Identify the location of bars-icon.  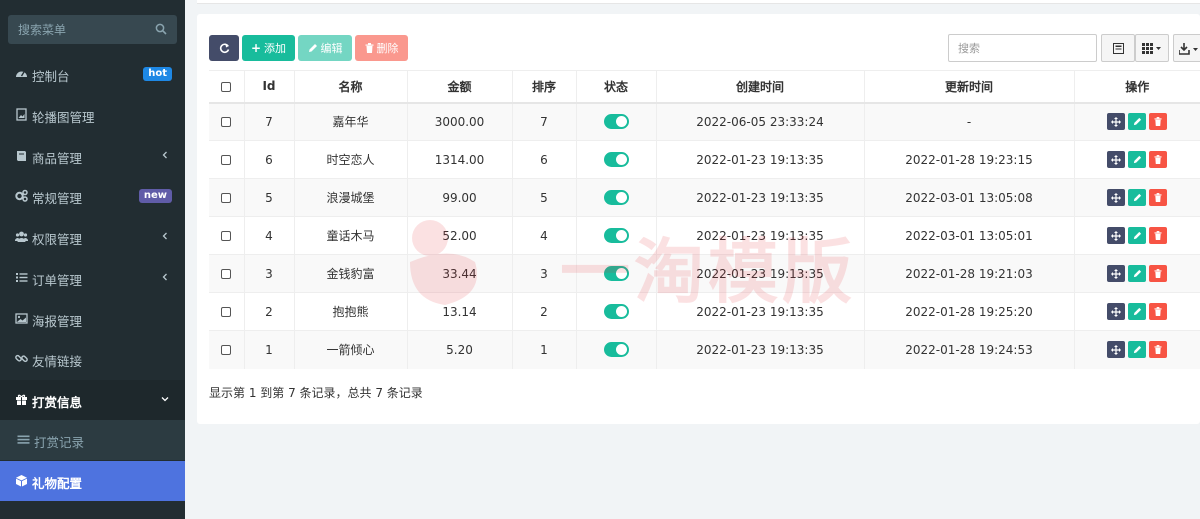
(23, 439).